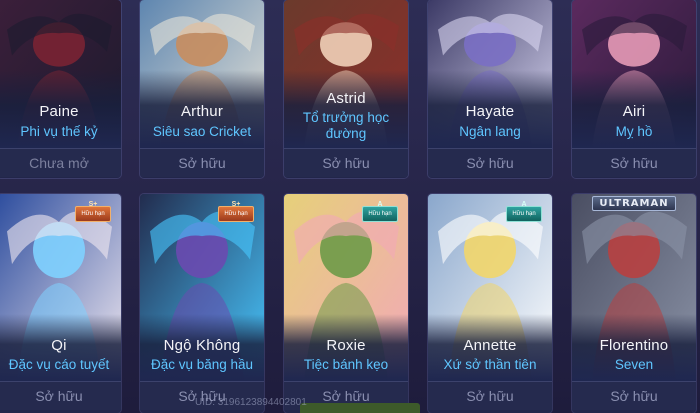 The width and height of the screenshot is (700, 413). I want to click on skin-name: Tiệc bánh kẹo, so click(346, 364).